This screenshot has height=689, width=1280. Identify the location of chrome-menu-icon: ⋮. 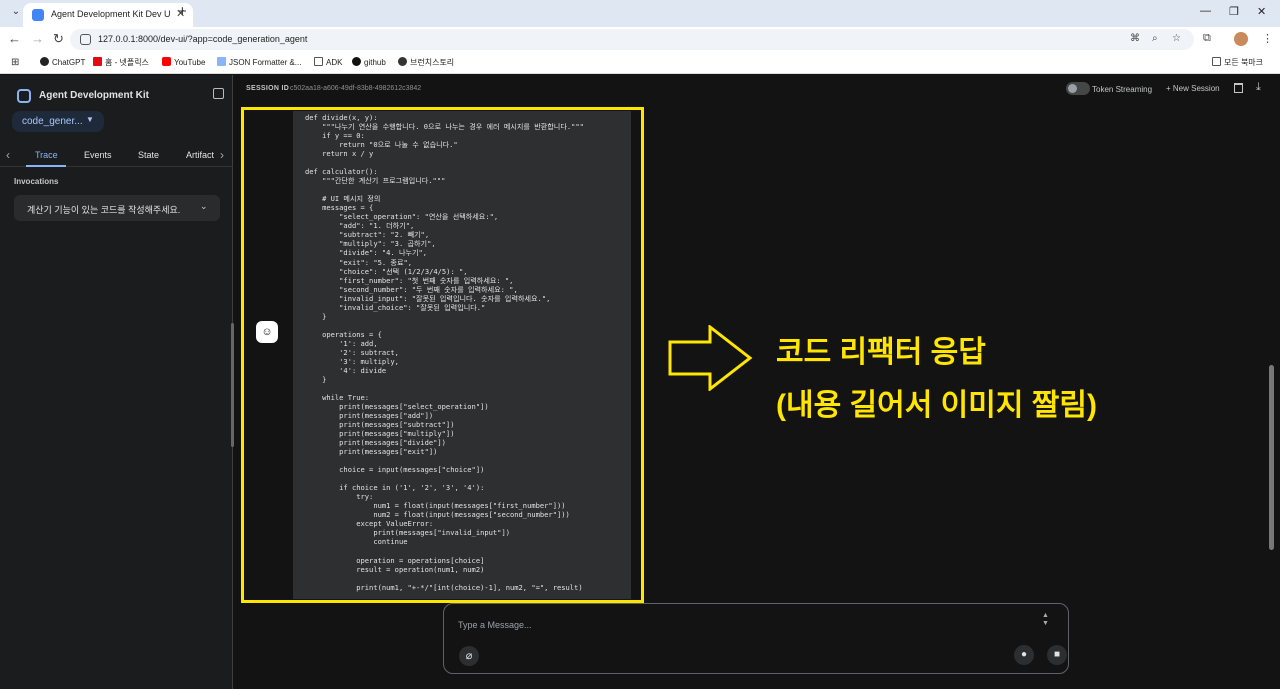
(1267, 38).